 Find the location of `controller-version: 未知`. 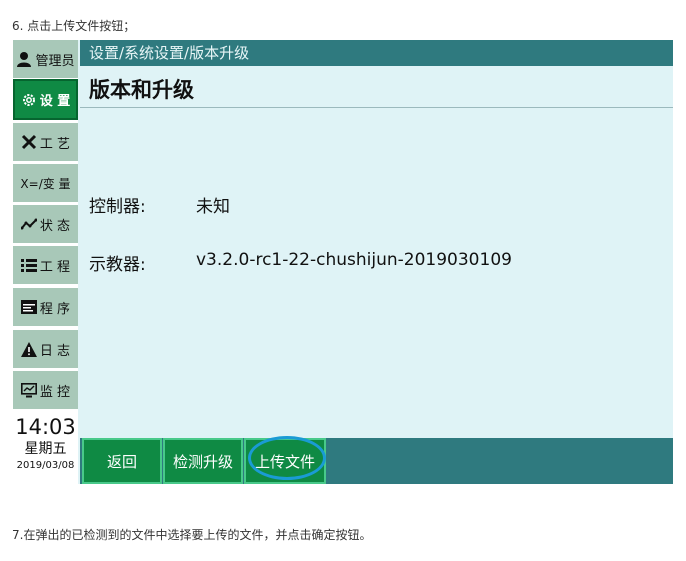

controller-version: 未知 is located at coordinates (213, 207).